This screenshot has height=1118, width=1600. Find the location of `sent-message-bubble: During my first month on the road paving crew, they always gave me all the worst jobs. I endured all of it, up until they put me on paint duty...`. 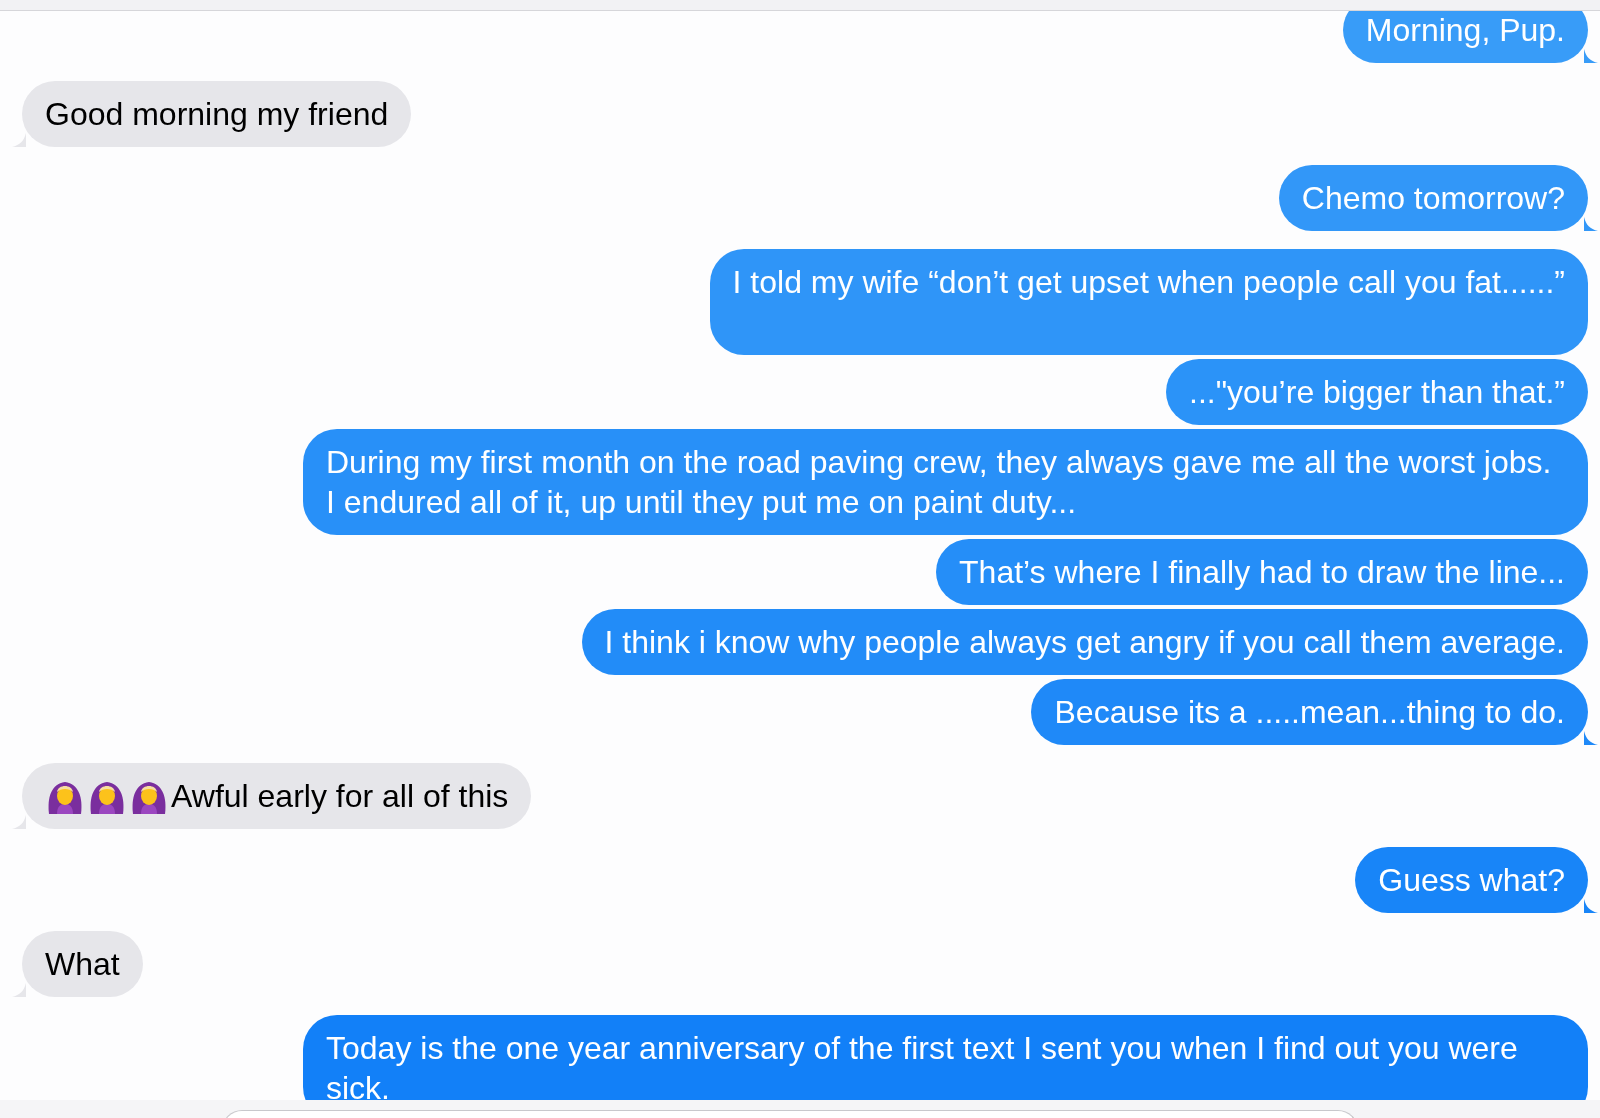

sent-message-bubble: During my first month on the road paving crew, they always gave me all the worst jobs. I endured all of it, up until they put me on paint duty... is located at coordinates (945, 482).